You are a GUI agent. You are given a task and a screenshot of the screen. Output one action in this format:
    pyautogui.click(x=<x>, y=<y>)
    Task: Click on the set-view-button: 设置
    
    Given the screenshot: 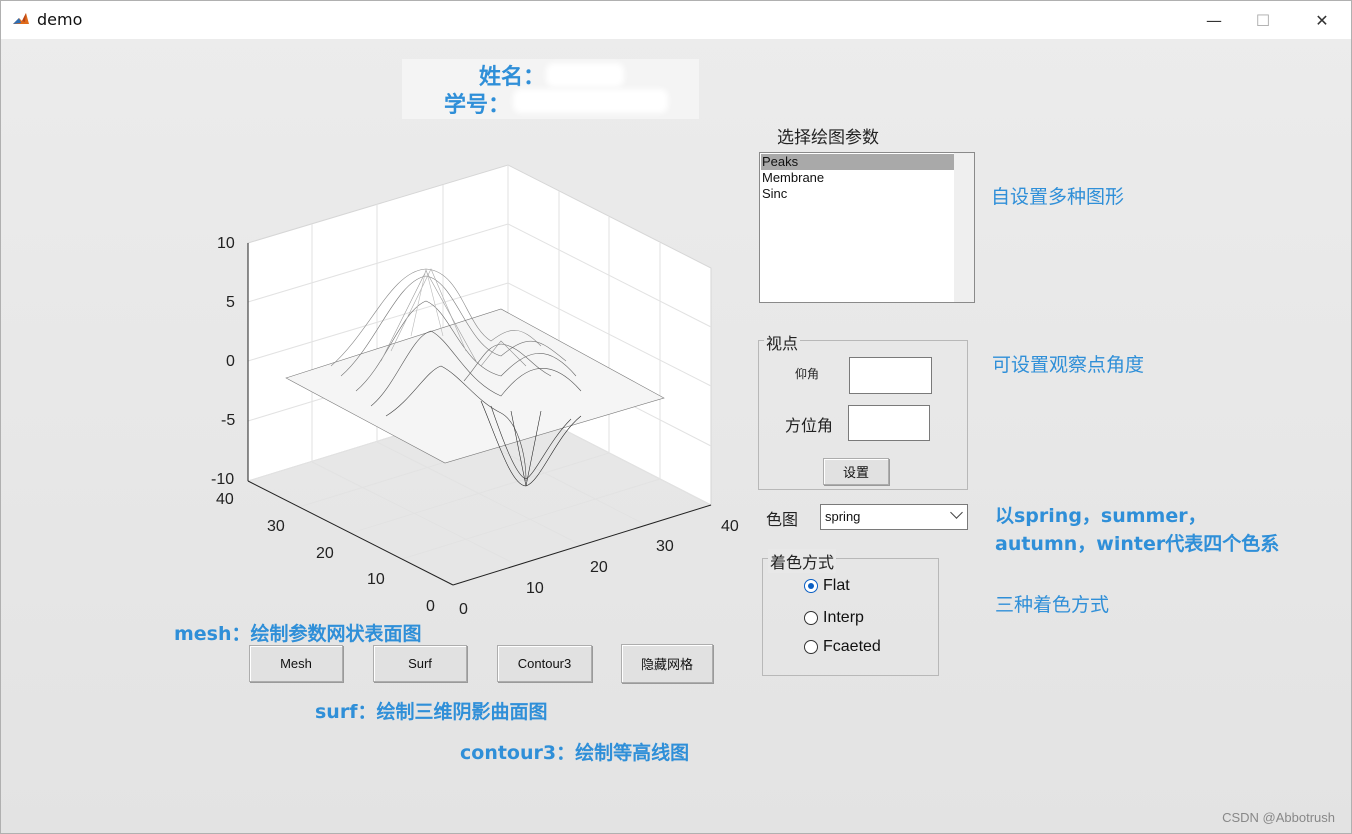 What is the action you would take?
    pyautogui.click(x=856, y=471)
    